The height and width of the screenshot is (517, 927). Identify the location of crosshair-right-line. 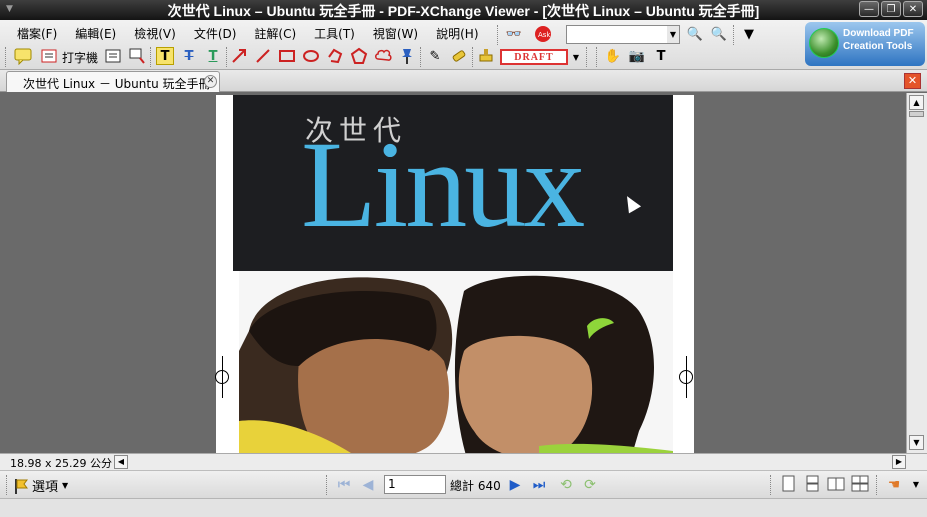
(686, 377).